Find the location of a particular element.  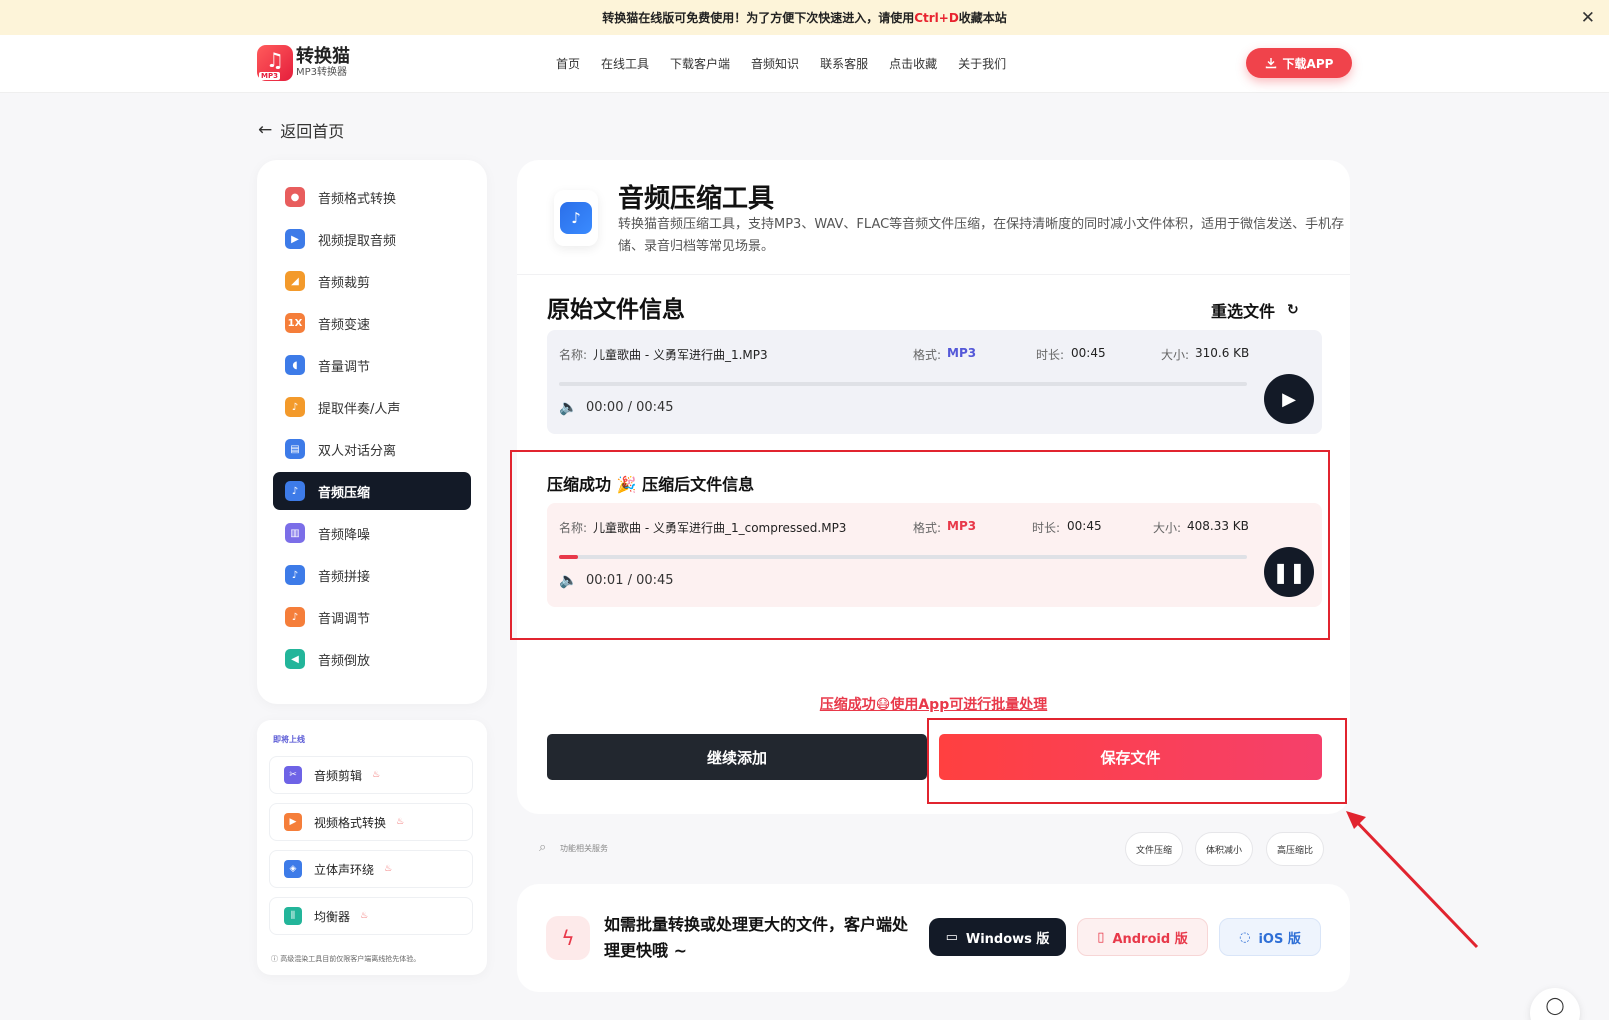

chip-high-ratio: 高压缩比 is located at coordinates (1295, 849).